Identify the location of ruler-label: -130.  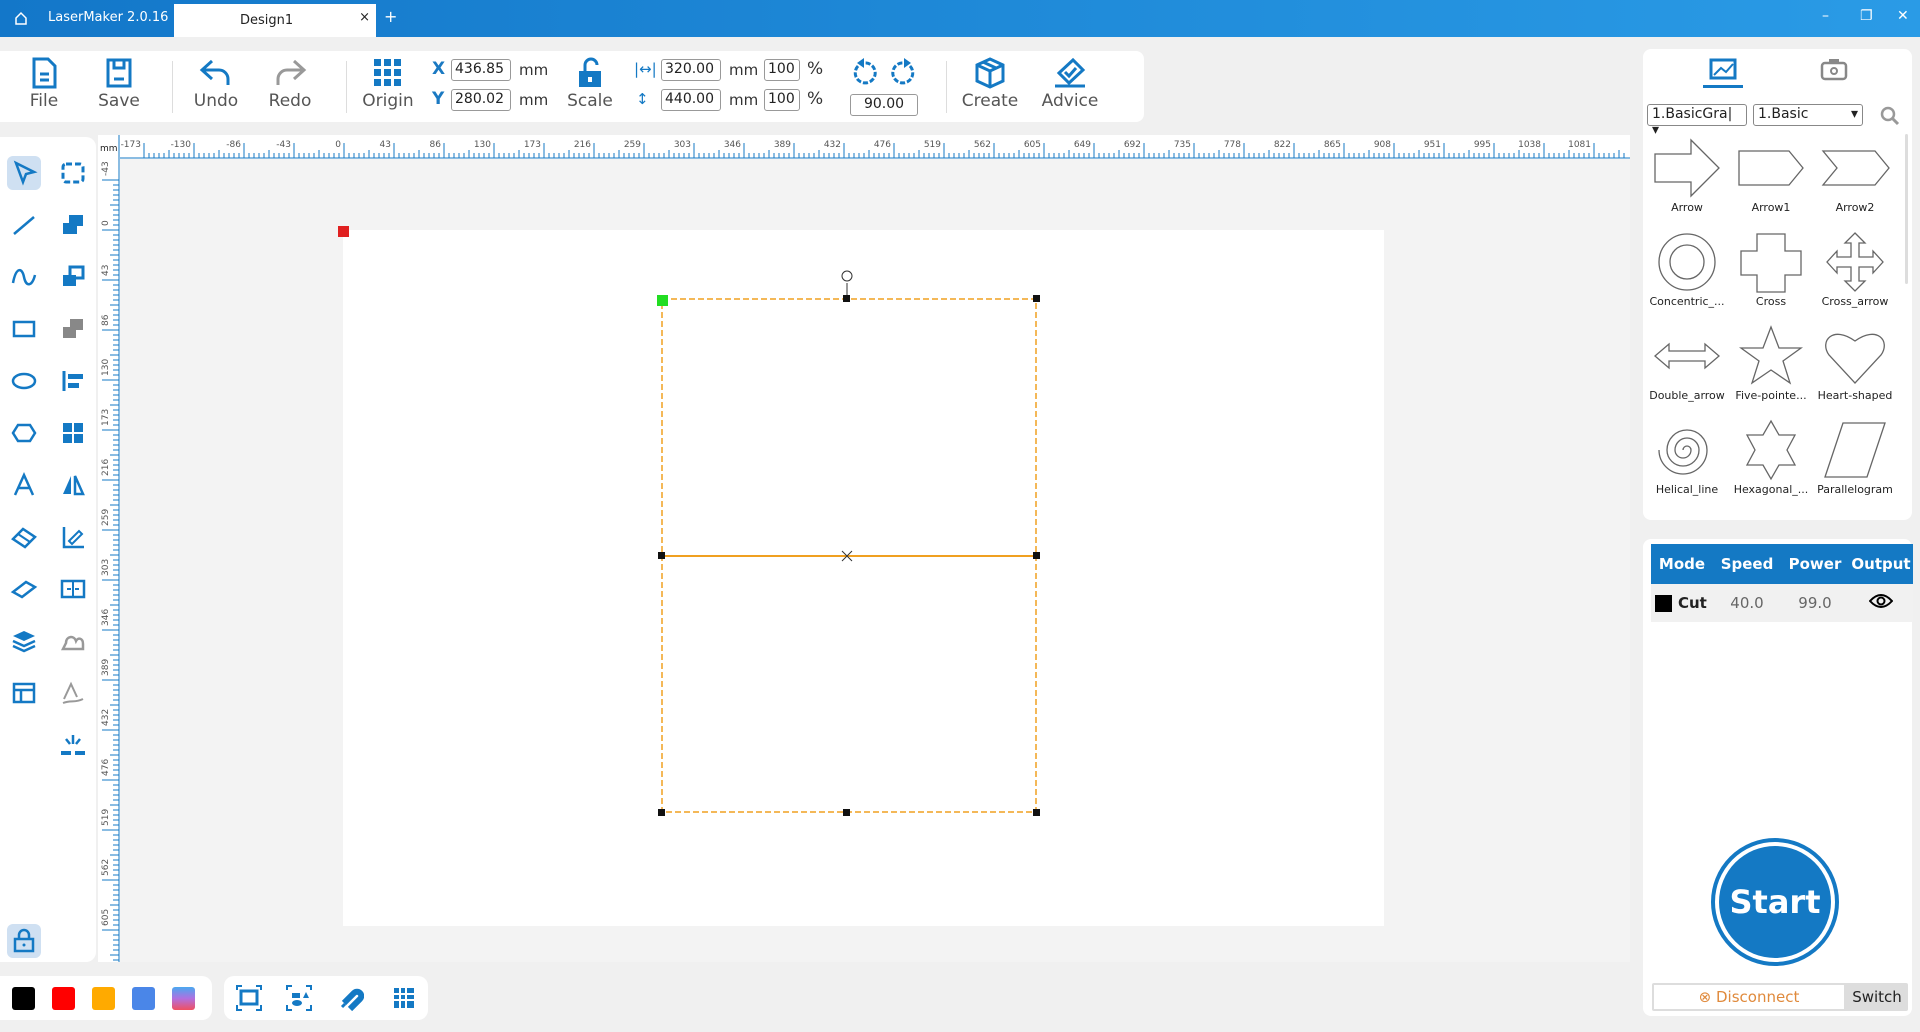
(181, 145).